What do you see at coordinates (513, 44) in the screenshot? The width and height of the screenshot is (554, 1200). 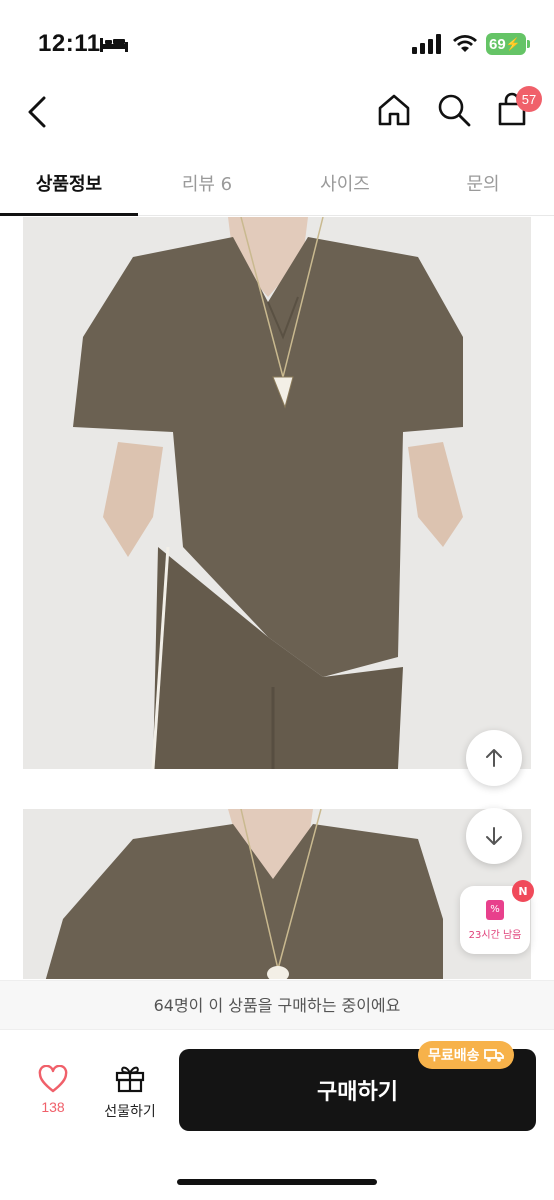 I see `charging-bolt-icon: ⚡` at bounding box center [513, 44].